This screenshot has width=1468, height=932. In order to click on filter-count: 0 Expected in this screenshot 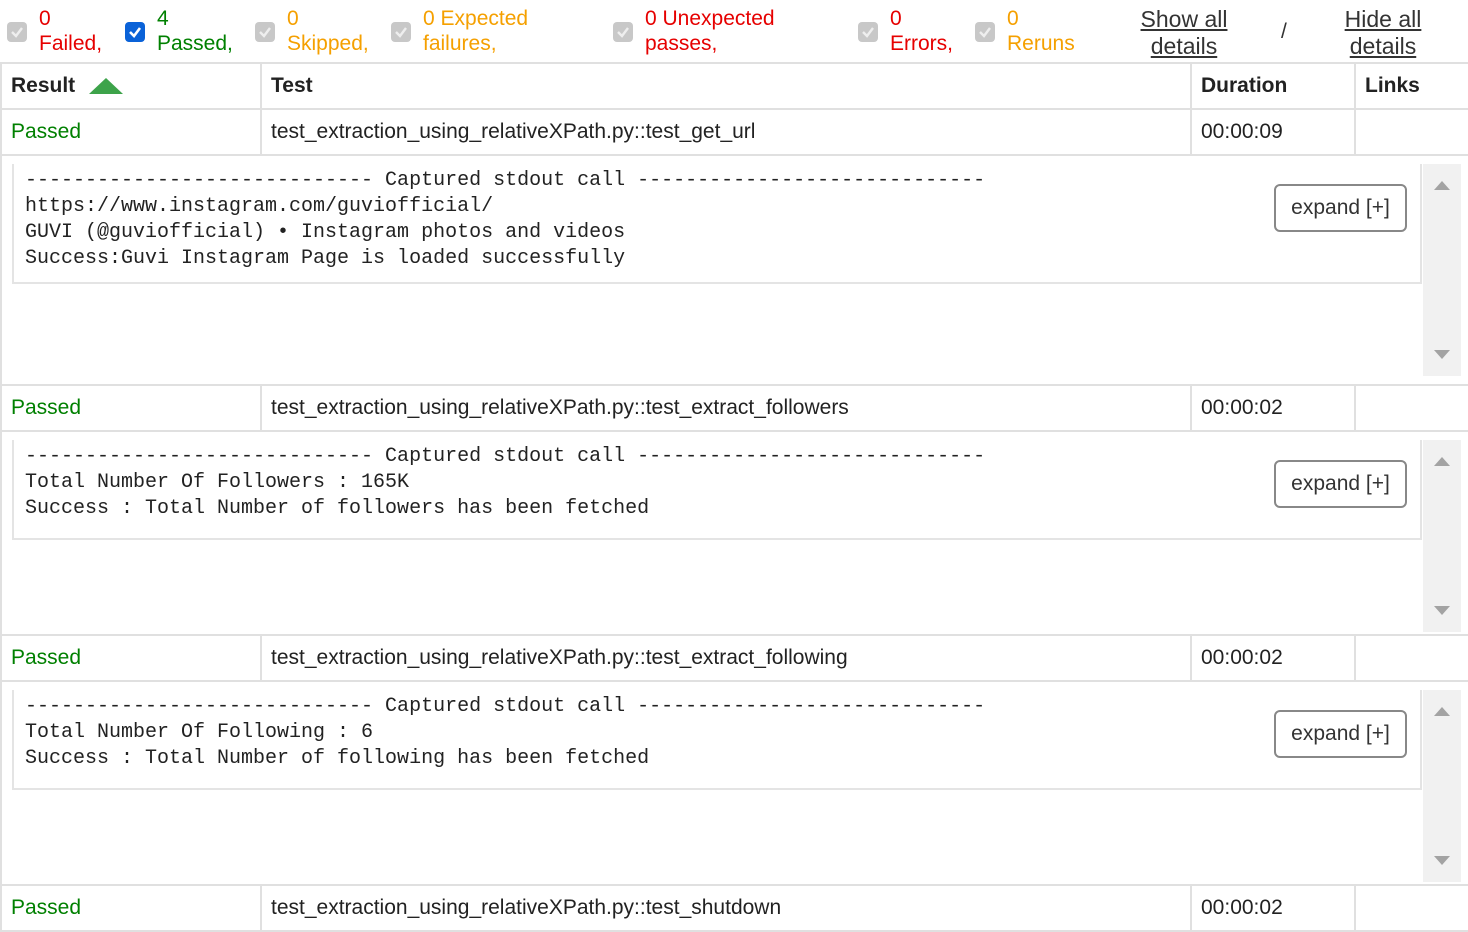, I will do `click(476, 18)`.